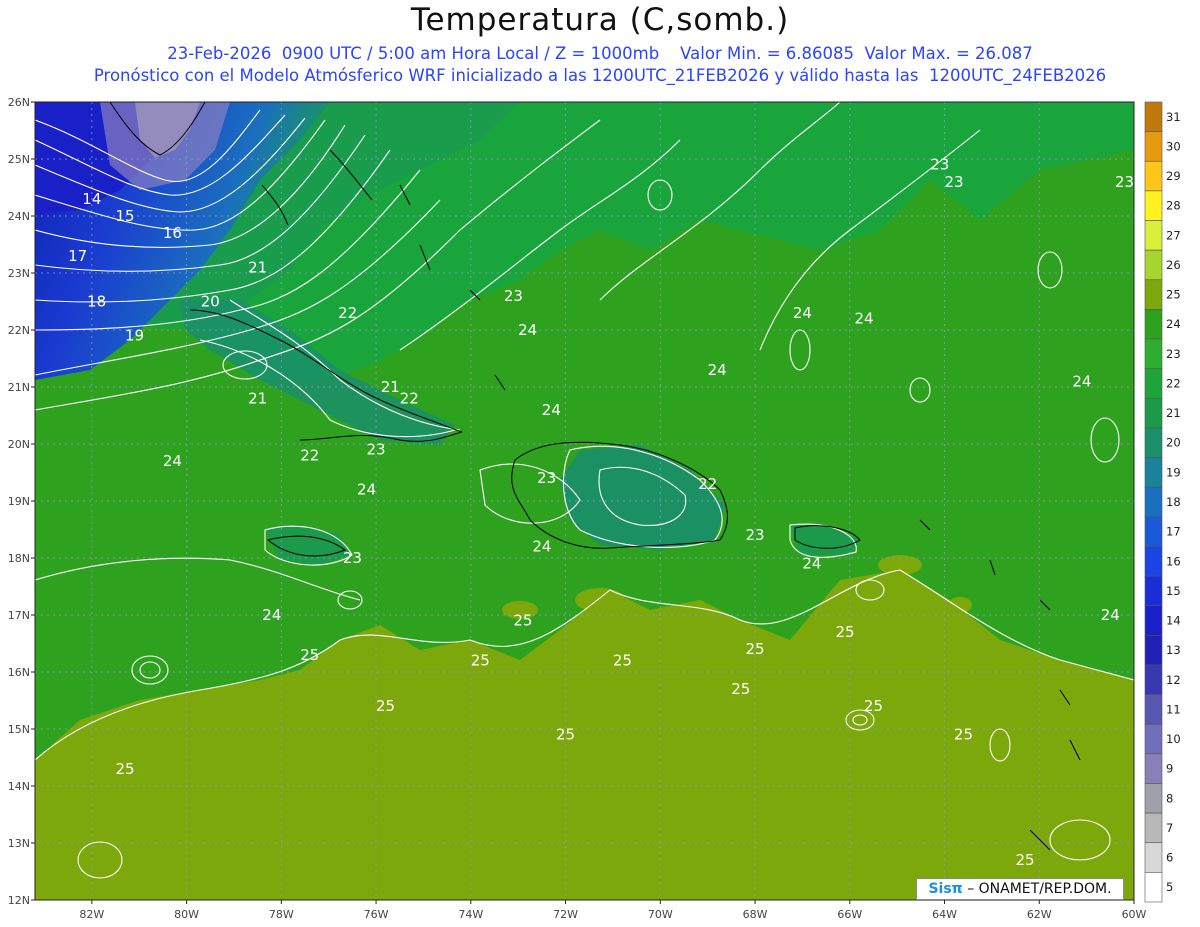  I want to click on lon-label: 76W, so click(376, 914).